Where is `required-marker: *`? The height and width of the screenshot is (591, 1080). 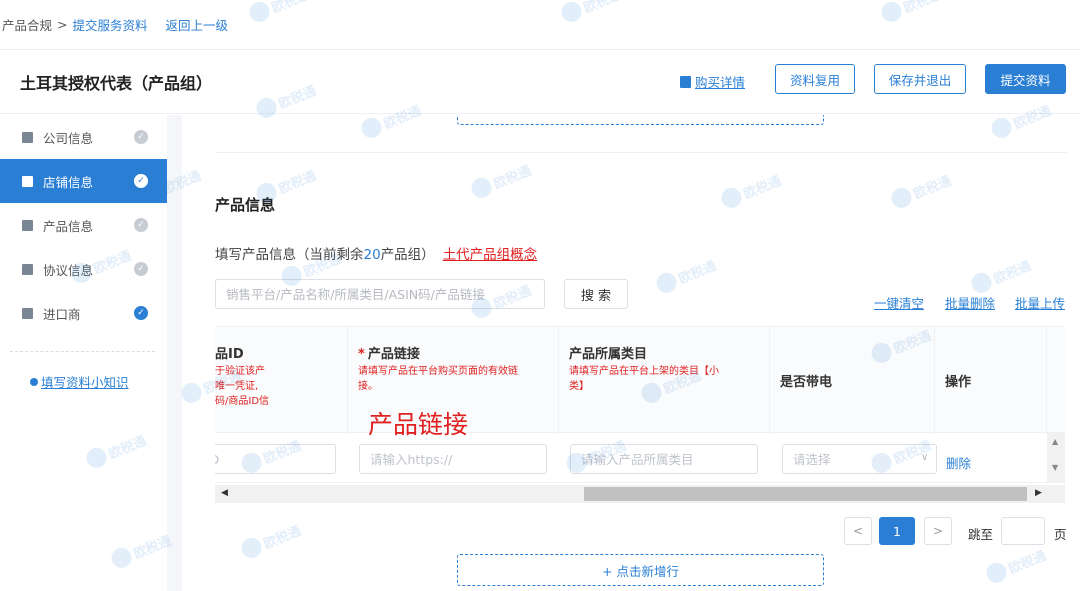 required-marker: * is located at coordinates (361, 354).